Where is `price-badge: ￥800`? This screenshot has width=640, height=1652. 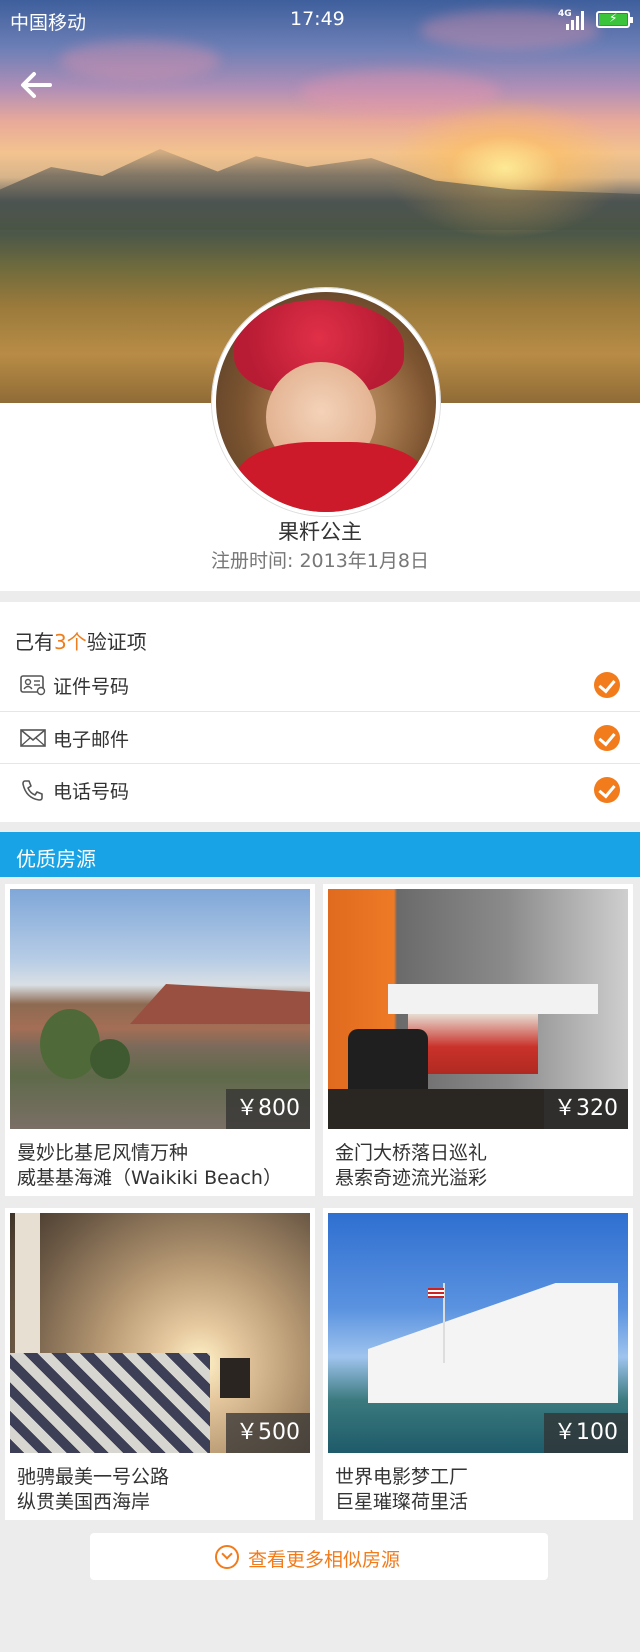 price-badge: ￥800 is located at coordinates (268, 1109).